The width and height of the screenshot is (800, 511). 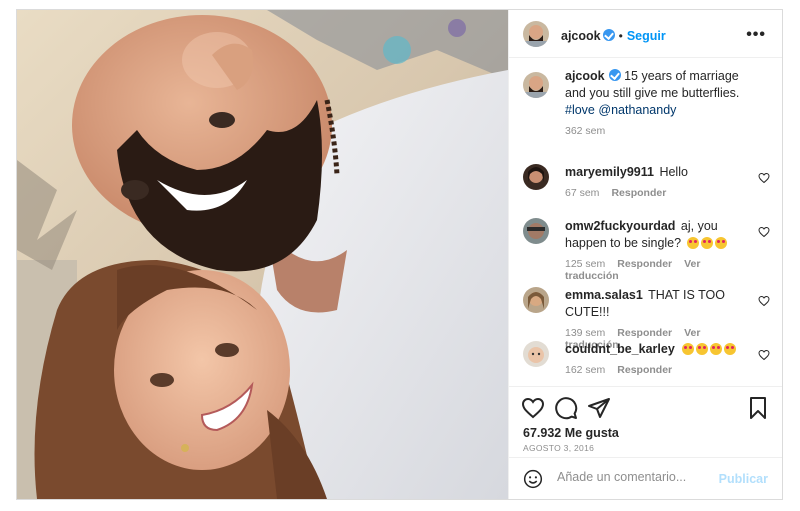 What do you see at coordinates (599, 408) in the screenshot?
I see `share-icon` at bounding box center [599, 408].